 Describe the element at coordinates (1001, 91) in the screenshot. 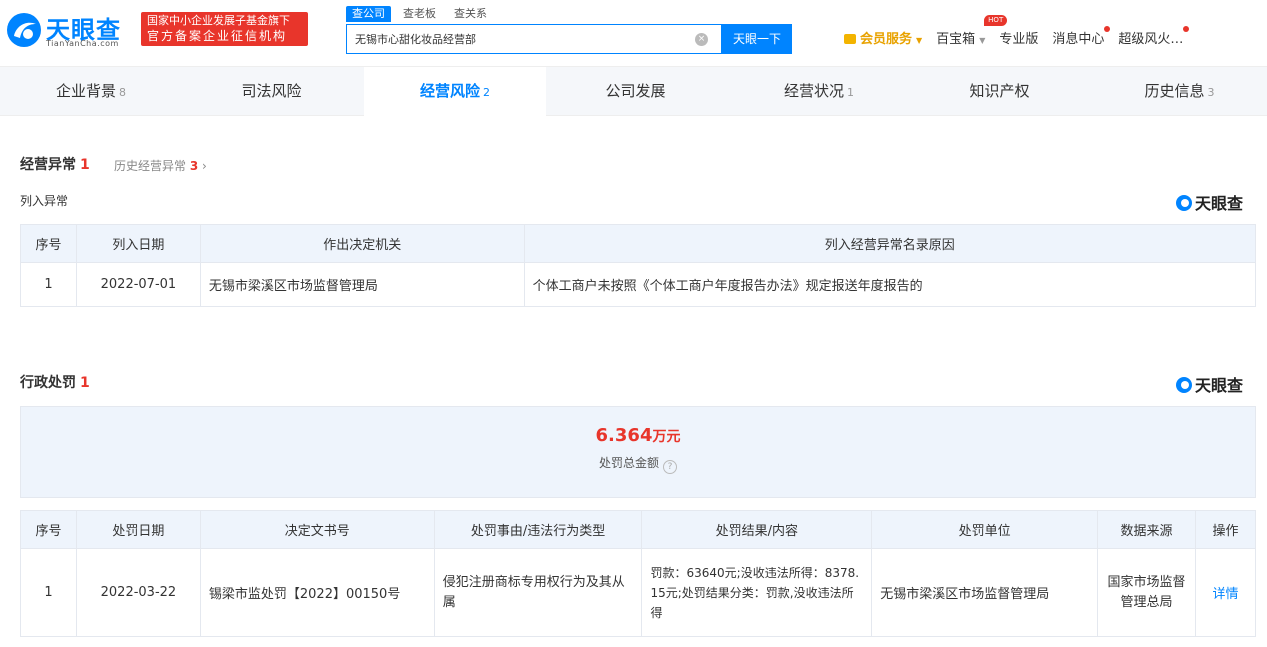

I see `tab-intellectual-property: 知识产权` at that location.